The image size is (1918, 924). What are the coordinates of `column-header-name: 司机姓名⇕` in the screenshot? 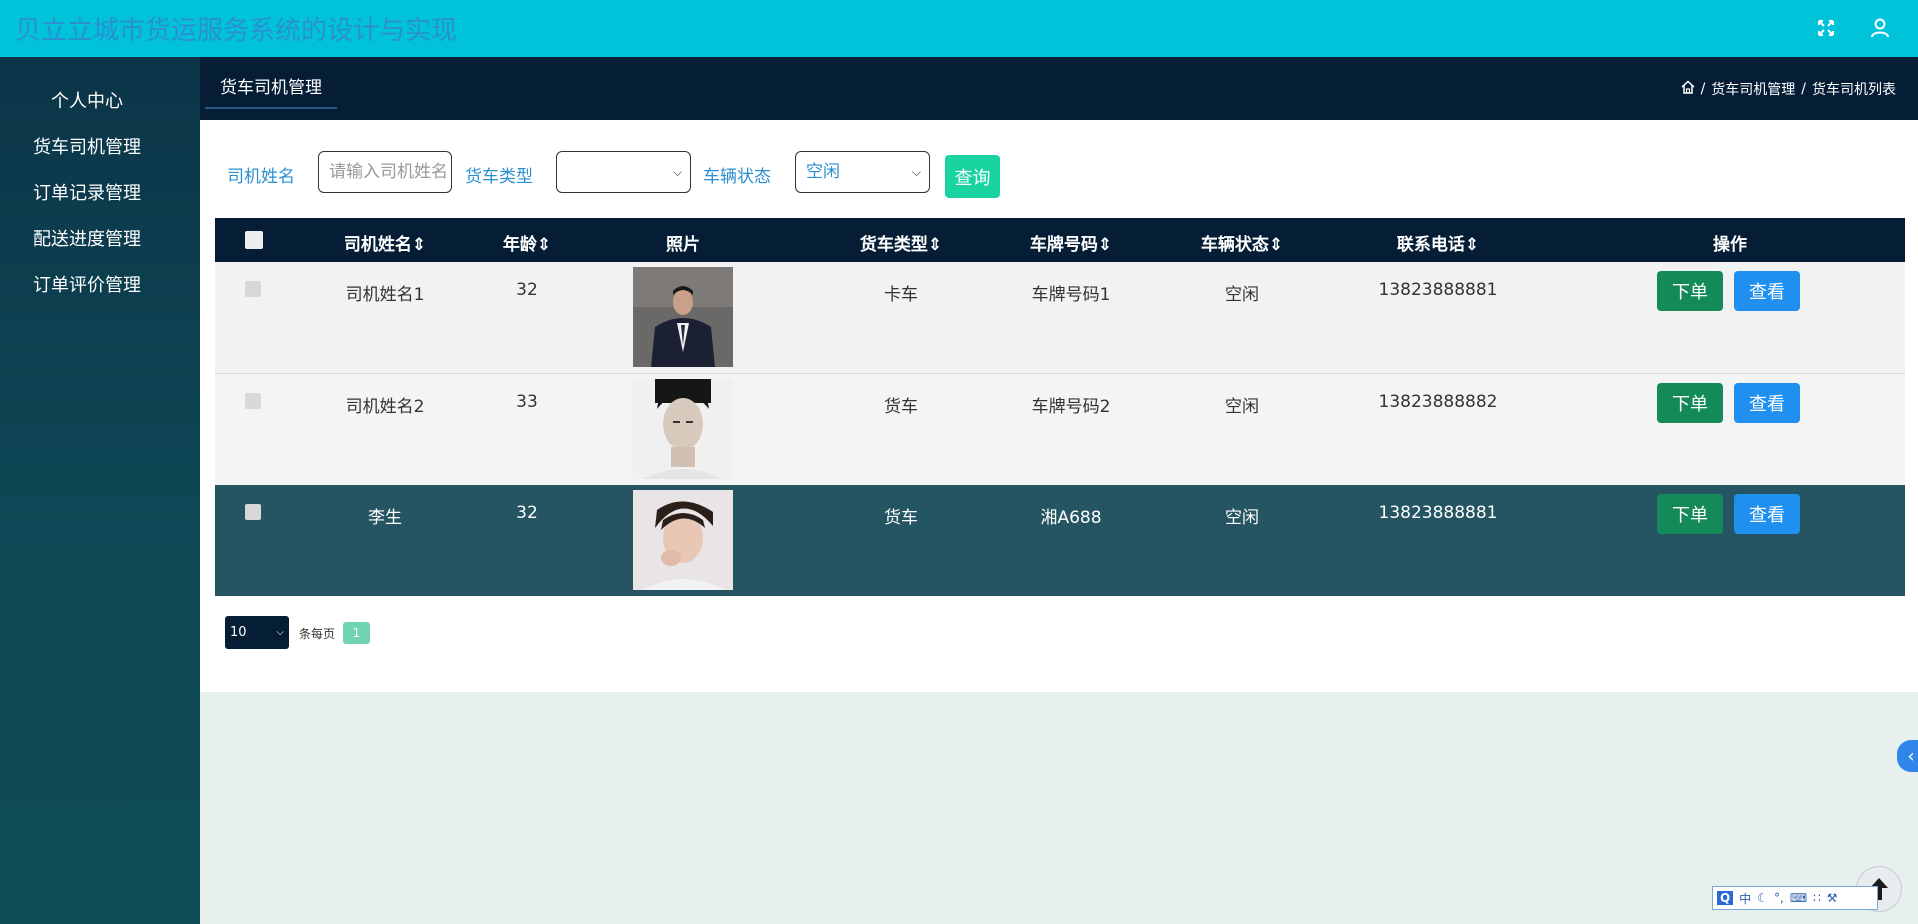 It's located at (385, 242).